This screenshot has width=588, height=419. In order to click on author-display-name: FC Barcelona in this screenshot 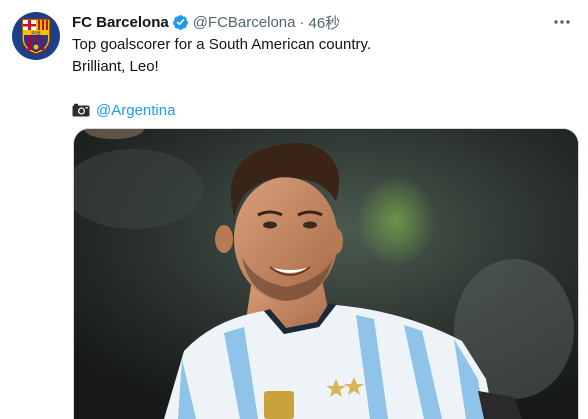, I will do `click(120, 22)`.